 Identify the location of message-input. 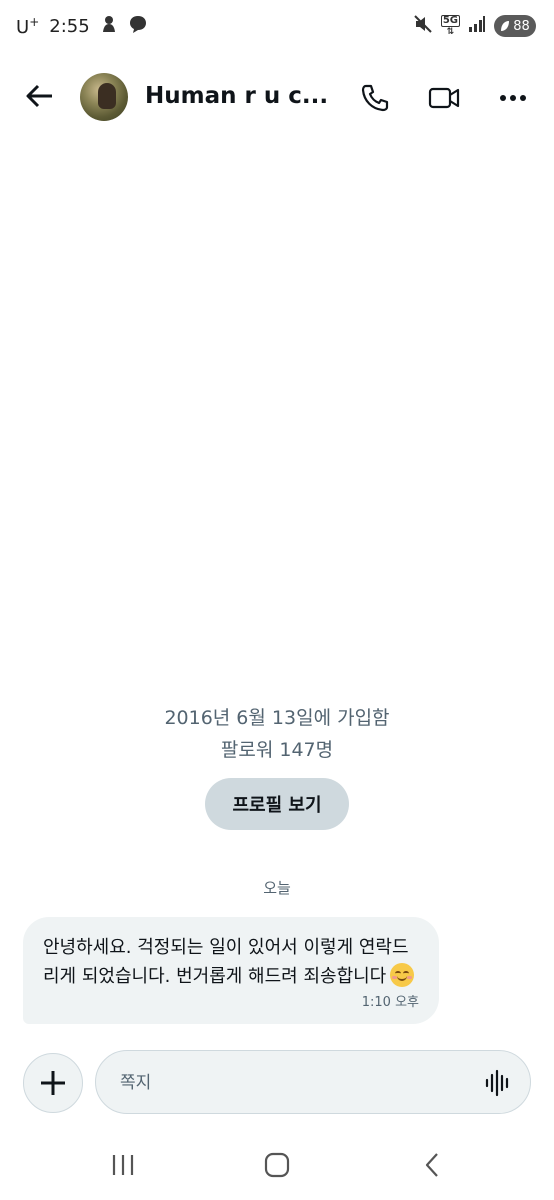
(290, 1083).